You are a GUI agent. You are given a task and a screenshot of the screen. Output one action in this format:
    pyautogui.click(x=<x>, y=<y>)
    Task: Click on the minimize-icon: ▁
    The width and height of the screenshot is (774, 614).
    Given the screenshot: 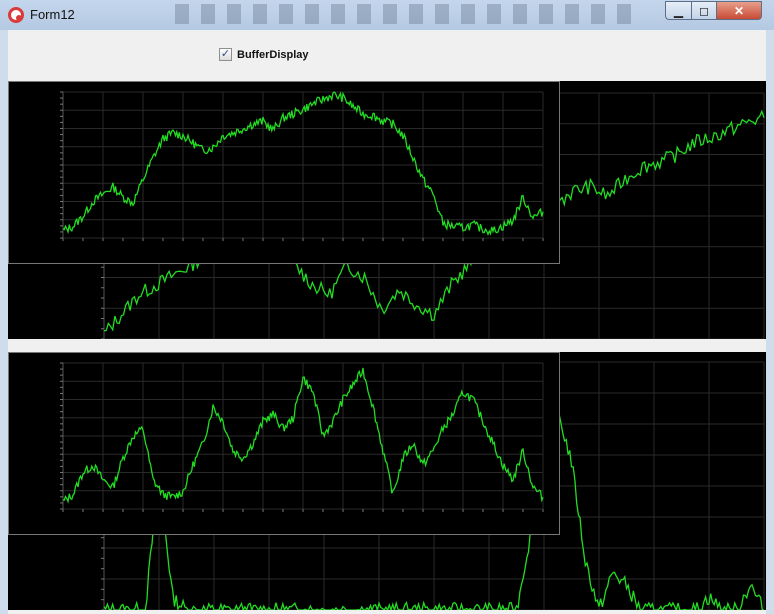 What is the action you would take?
    pyautogui.click(x=678, y=10)
    